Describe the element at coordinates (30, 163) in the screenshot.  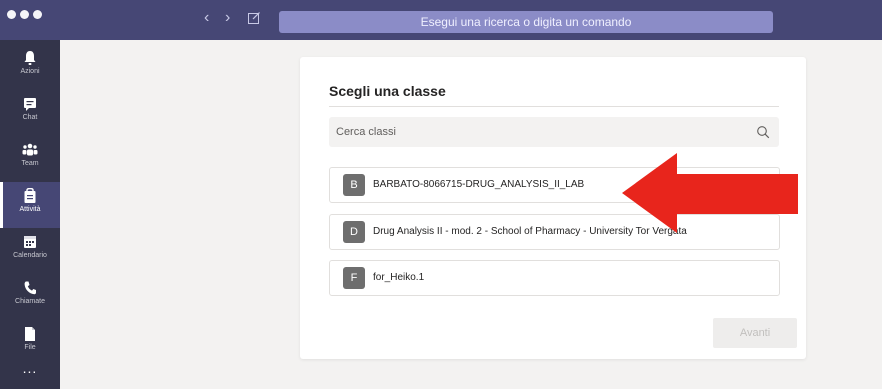
I see `rail-label: Team` at that location.